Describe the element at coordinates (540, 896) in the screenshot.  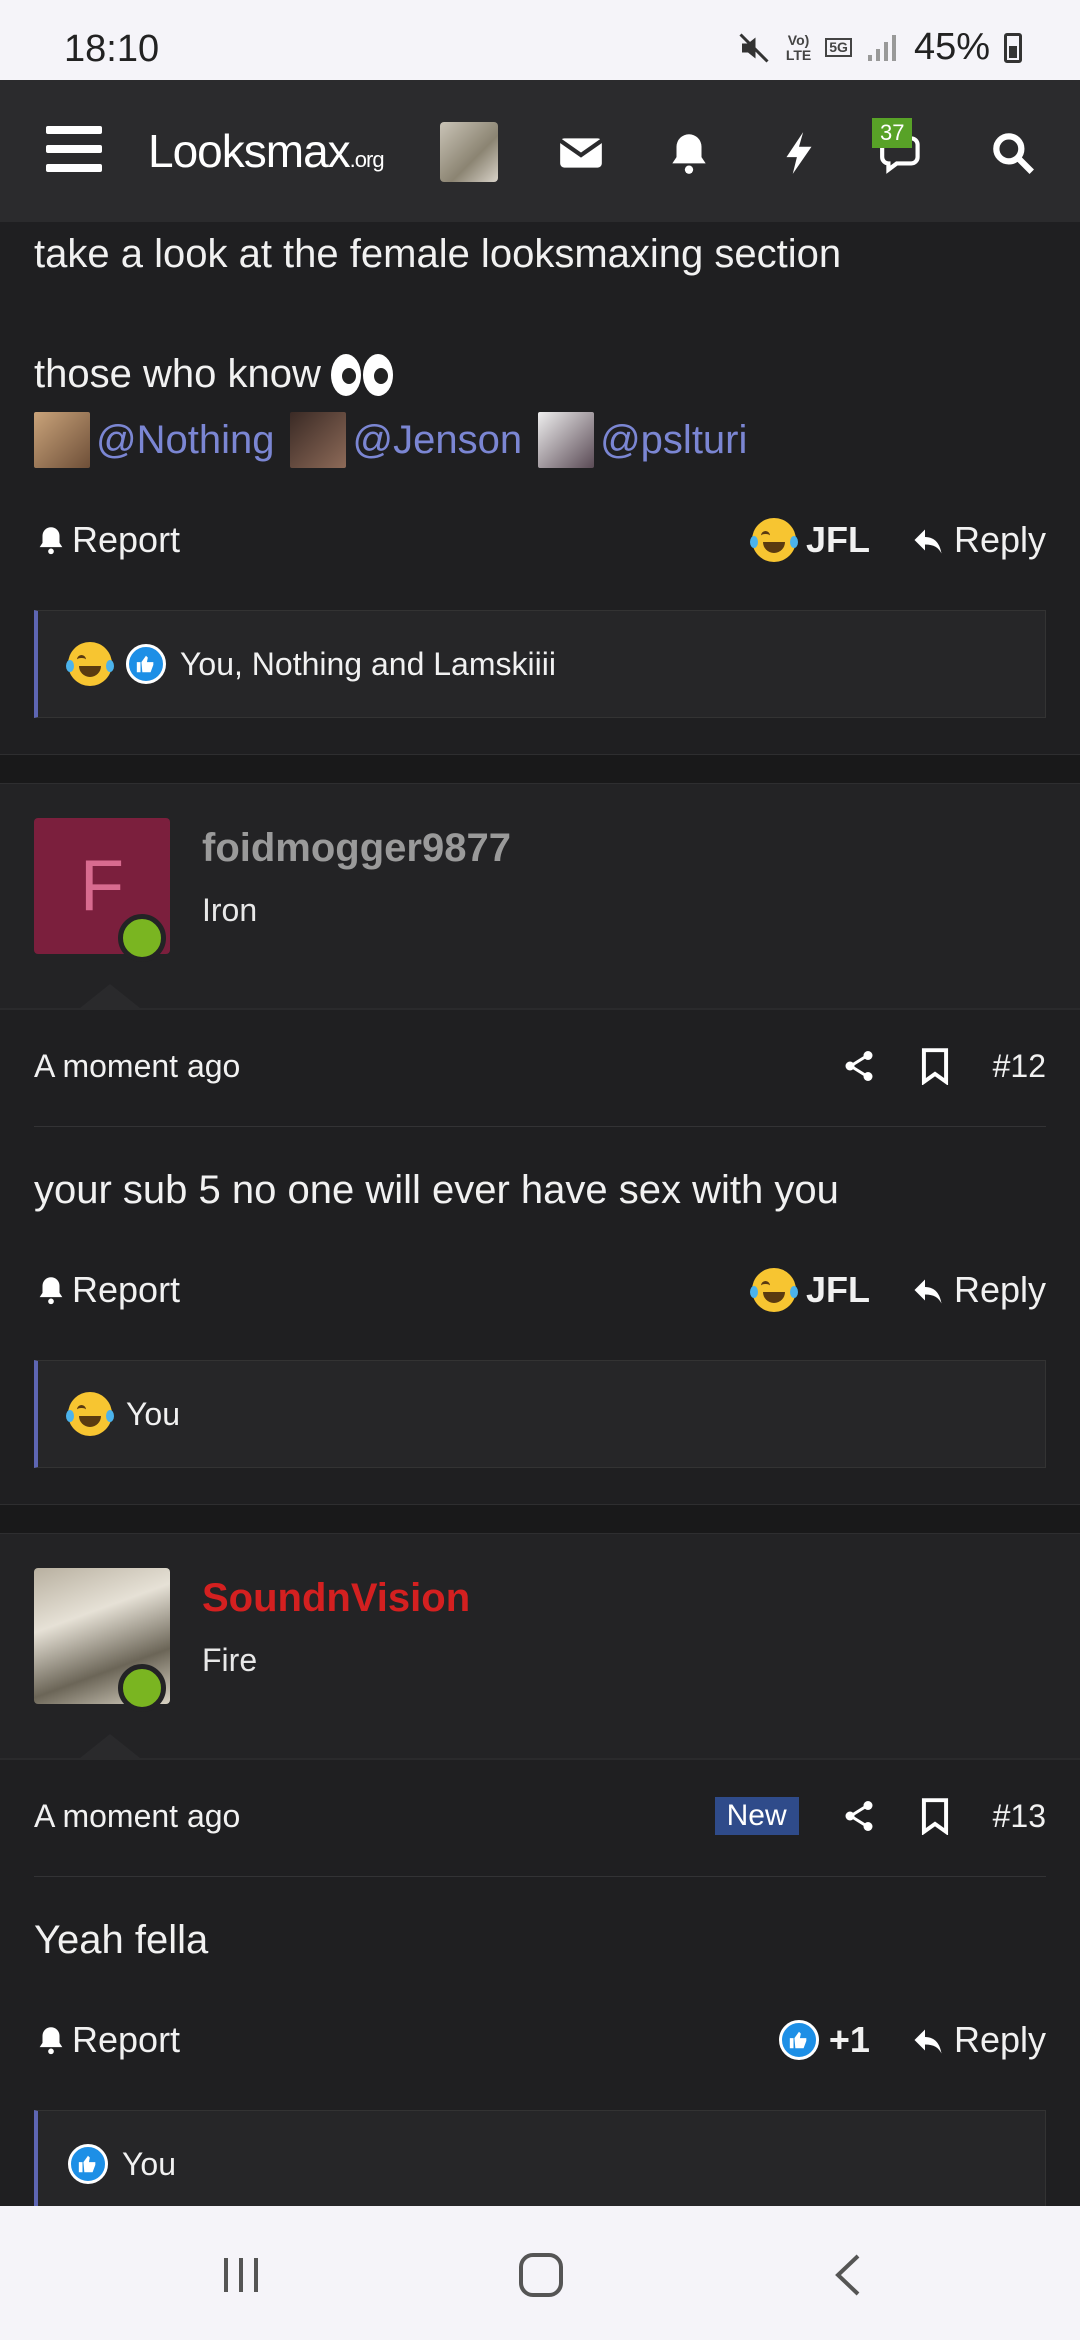
I see `post-user-block: F foidmogger9877 Iron` at that location.